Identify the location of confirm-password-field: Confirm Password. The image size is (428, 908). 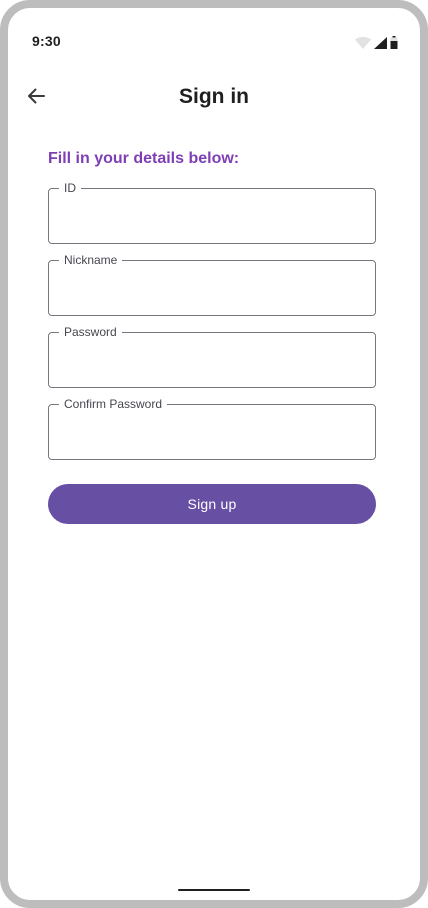
(212, 428).